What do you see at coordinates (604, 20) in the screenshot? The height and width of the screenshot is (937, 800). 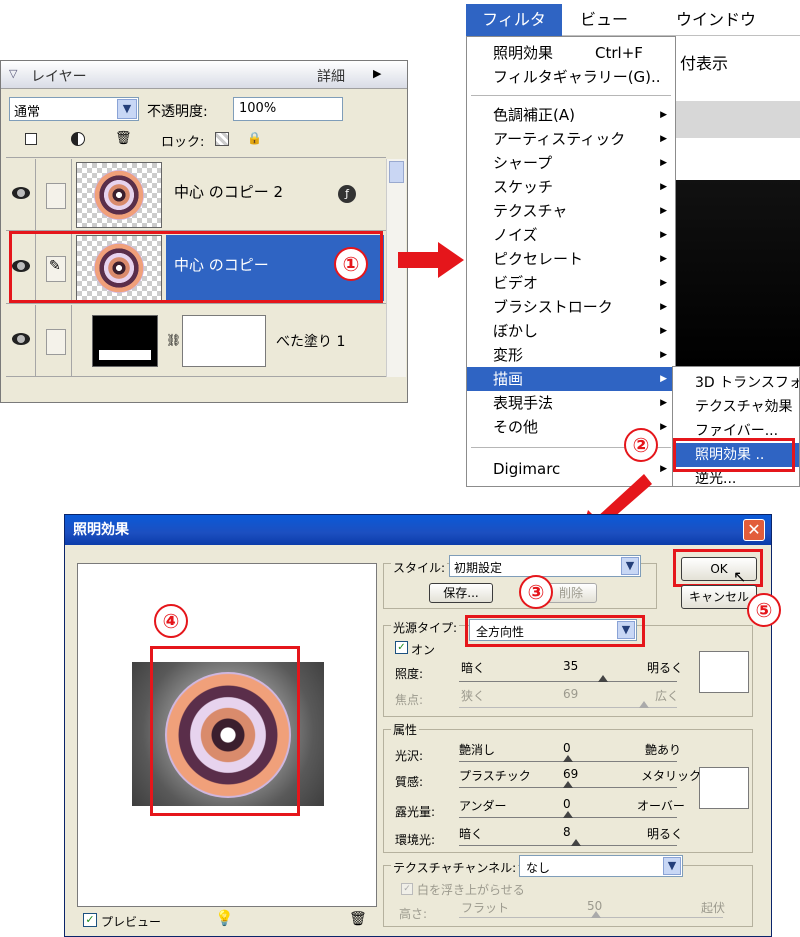 I see `menu-view: ビュー` at bounding box center [604, 20].